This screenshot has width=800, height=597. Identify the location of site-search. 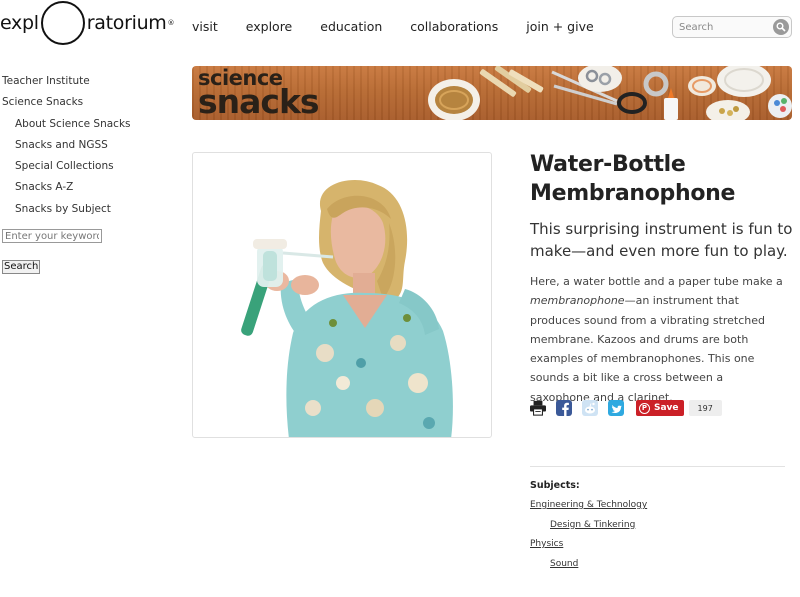
(732, 27).